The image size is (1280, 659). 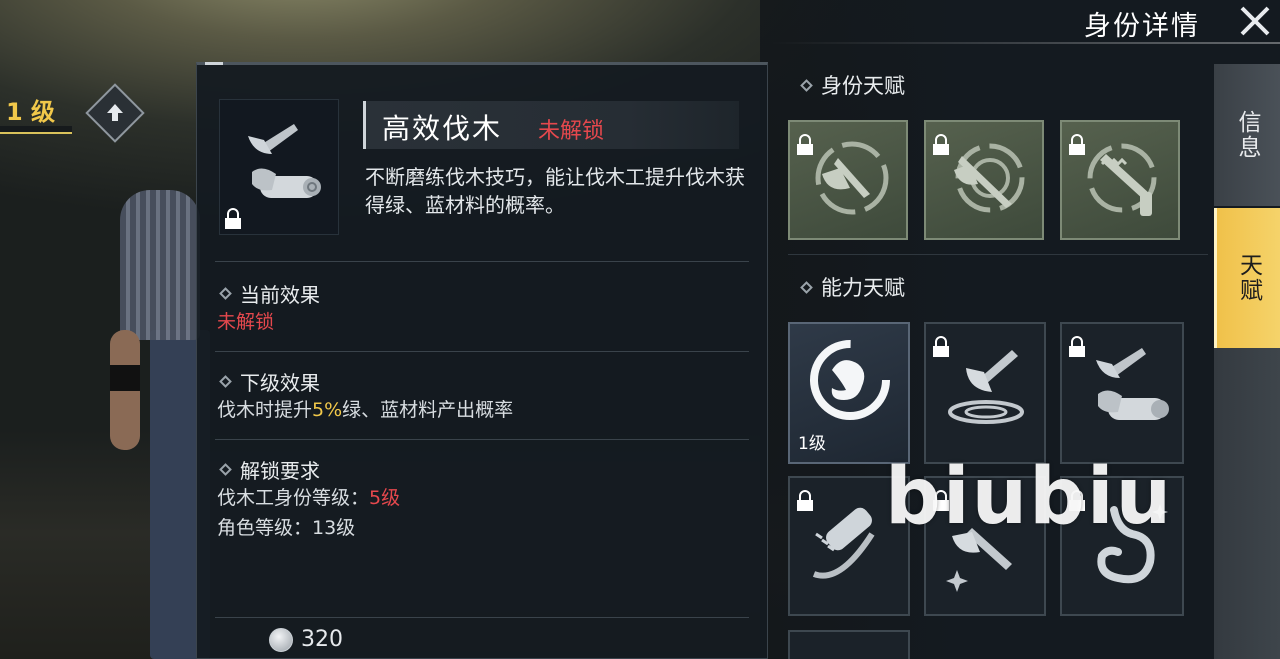 What do you see at coordinates (843, 543) in the screenshot?
I see `chainsaw-icon` at bounding box center [843, 543].